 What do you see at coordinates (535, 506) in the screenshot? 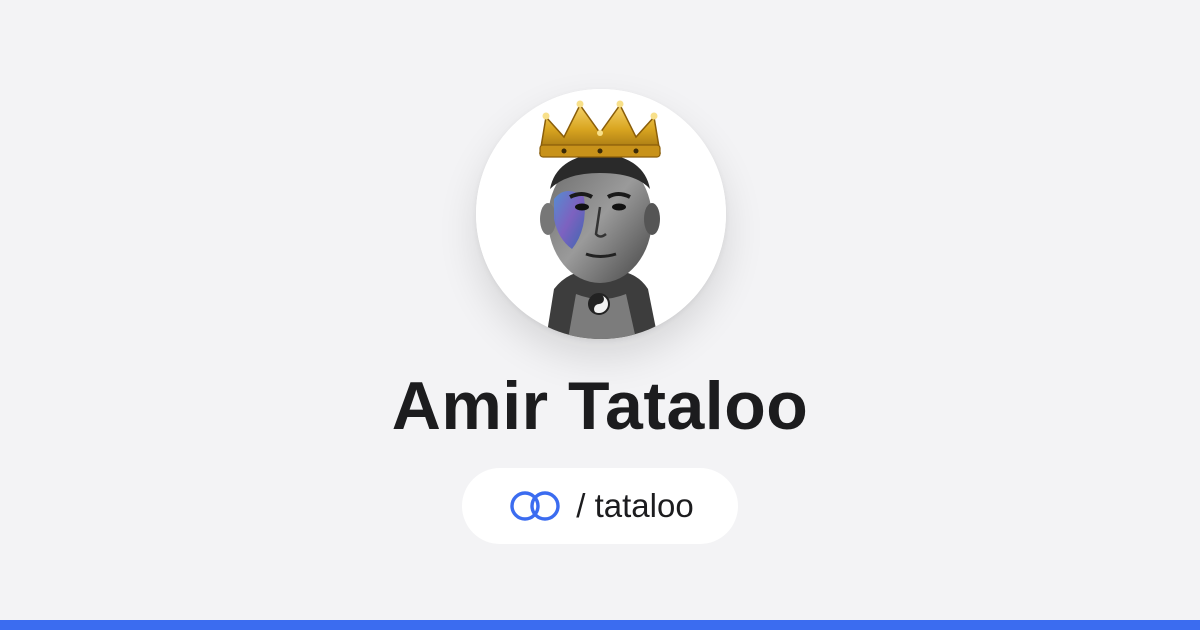
I see `interlinked-rings-icon` at bounding box center [535, 506].